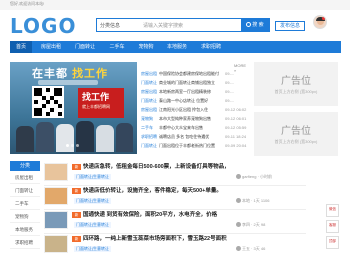 Image resolution: width=350 pixels, height=263 pixels. I want to click on feed-title: 四环路，一纯上新雪玉蕊菜市场旁面积下，雪玉路22号面积, so click(193, 239).